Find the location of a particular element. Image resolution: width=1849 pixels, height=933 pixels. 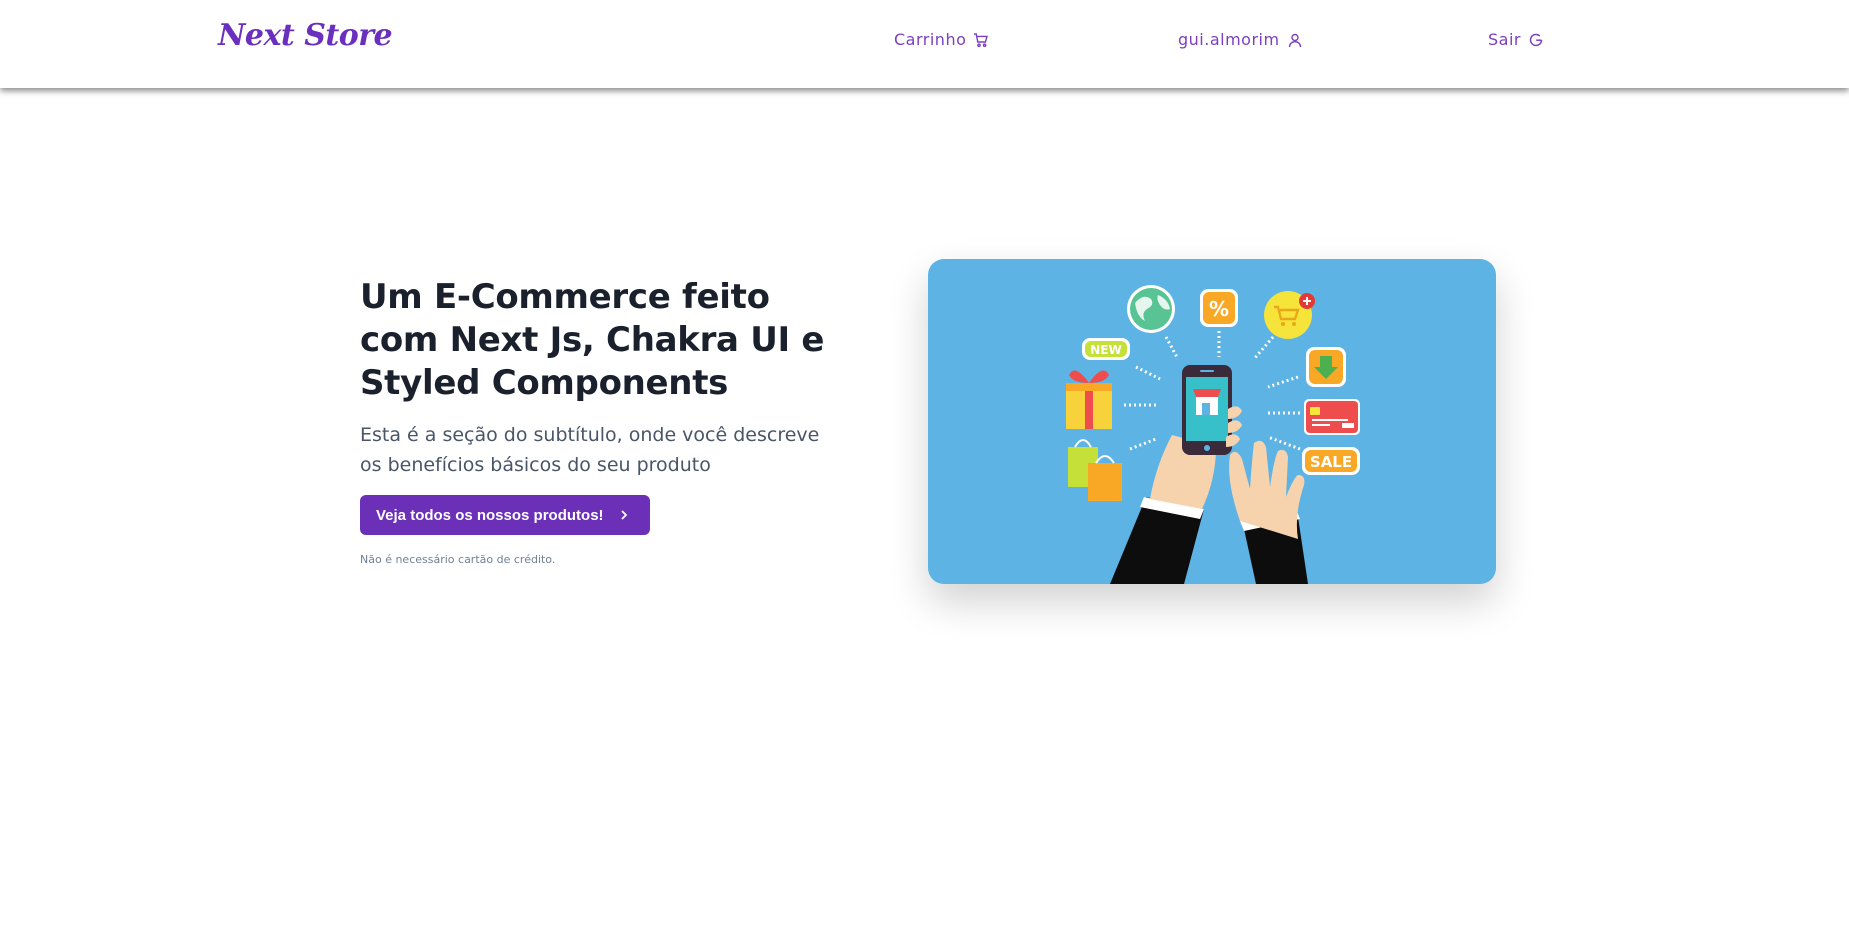

percent-badge-icon: % is located at coordinates (1219, 308).